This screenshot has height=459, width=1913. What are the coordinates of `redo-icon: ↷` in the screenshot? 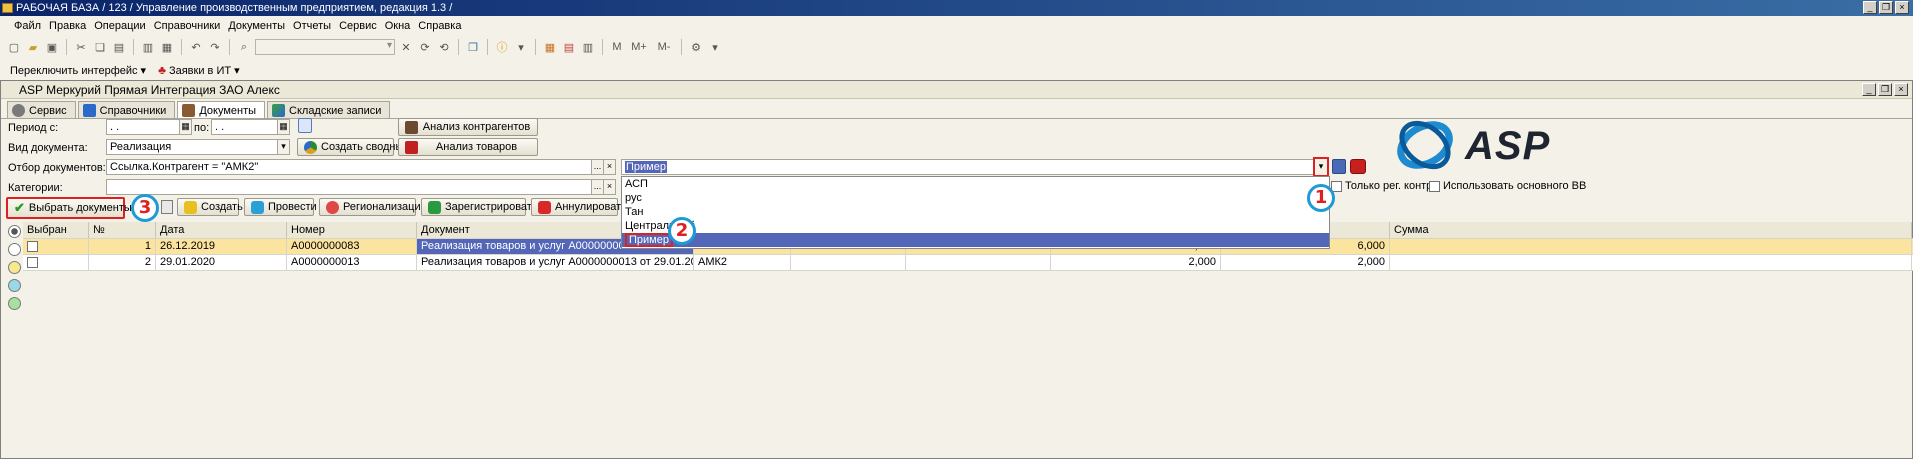 It's located at (215, 47).